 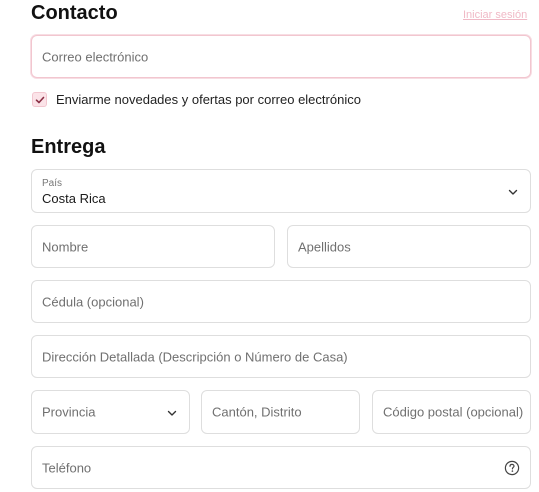 I want to click on last-name-placeholder: Apellidos, so click(x=324, y=246).